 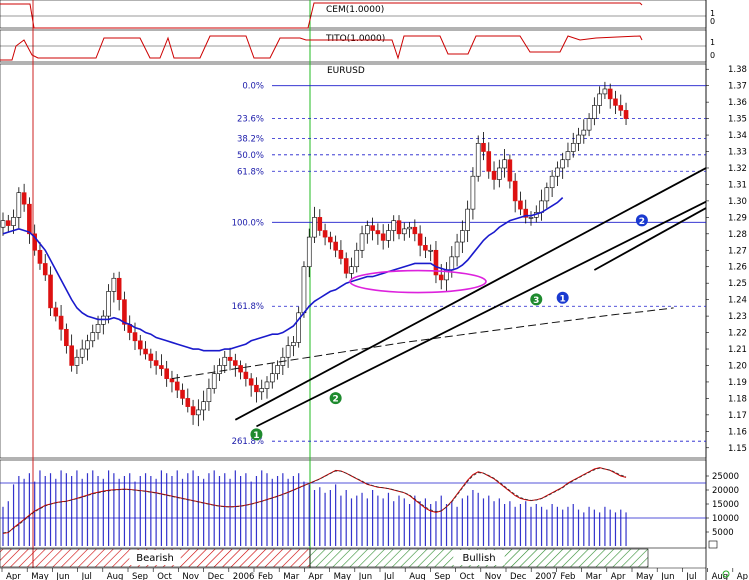 What do you see at coordinates (737, 70) in the screenshot?
I see `price-tick-label: 1.38` at bounding box center [737, 70].